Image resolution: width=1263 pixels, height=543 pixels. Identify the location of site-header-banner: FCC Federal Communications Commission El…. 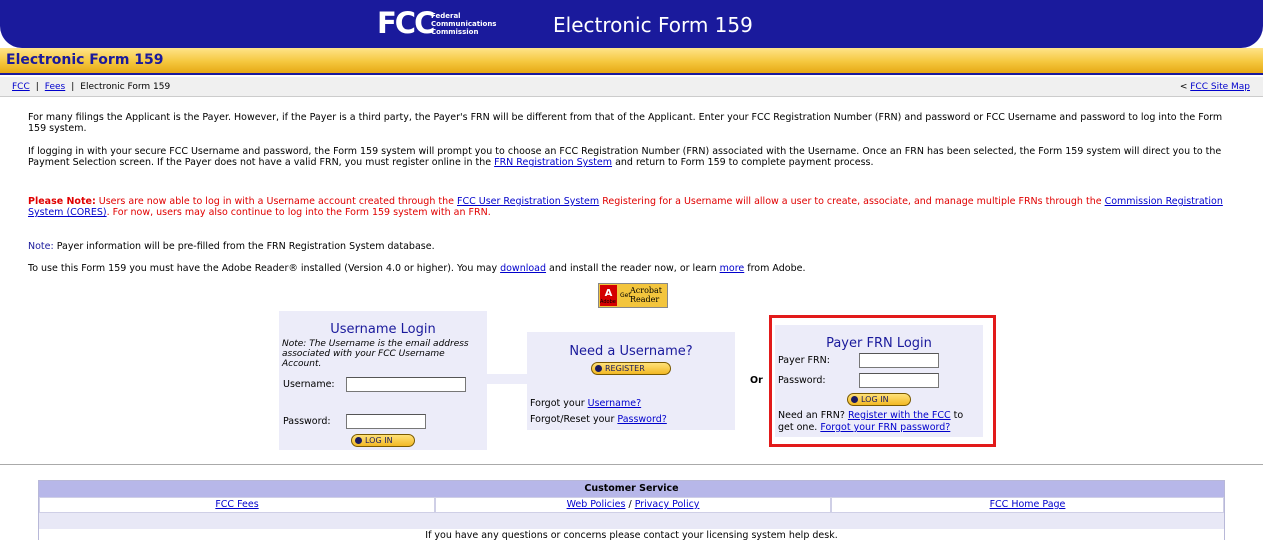
(631, 24).